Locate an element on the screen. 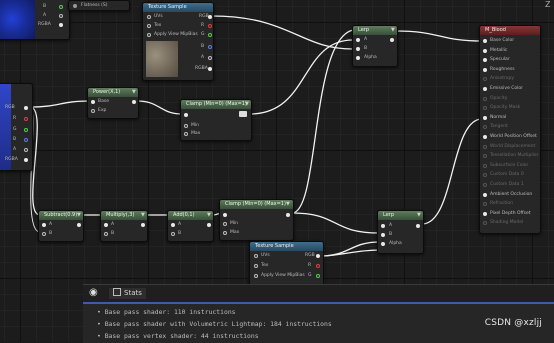 This screenshot has height=343, width=554. ts-bot-out-g-dot is located at coordinates (318, 276).